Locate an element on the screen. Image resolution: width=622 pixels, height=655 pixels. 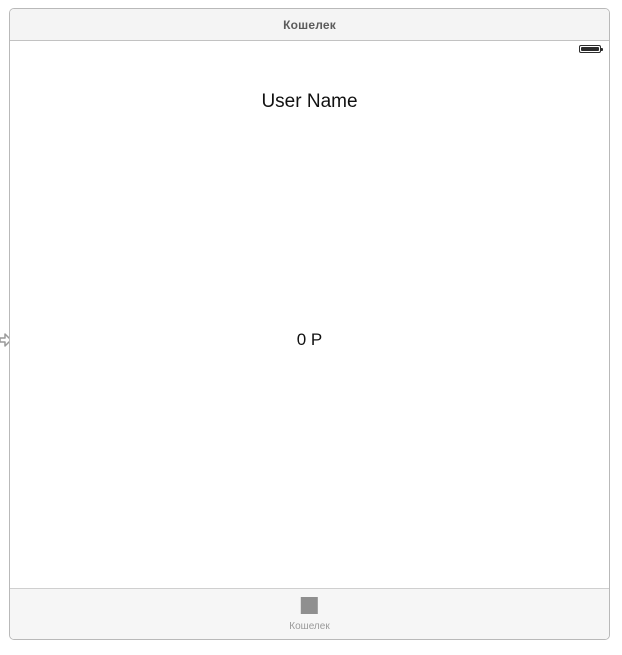
scene-header: Кошелек is located at coordinates (309, 25).